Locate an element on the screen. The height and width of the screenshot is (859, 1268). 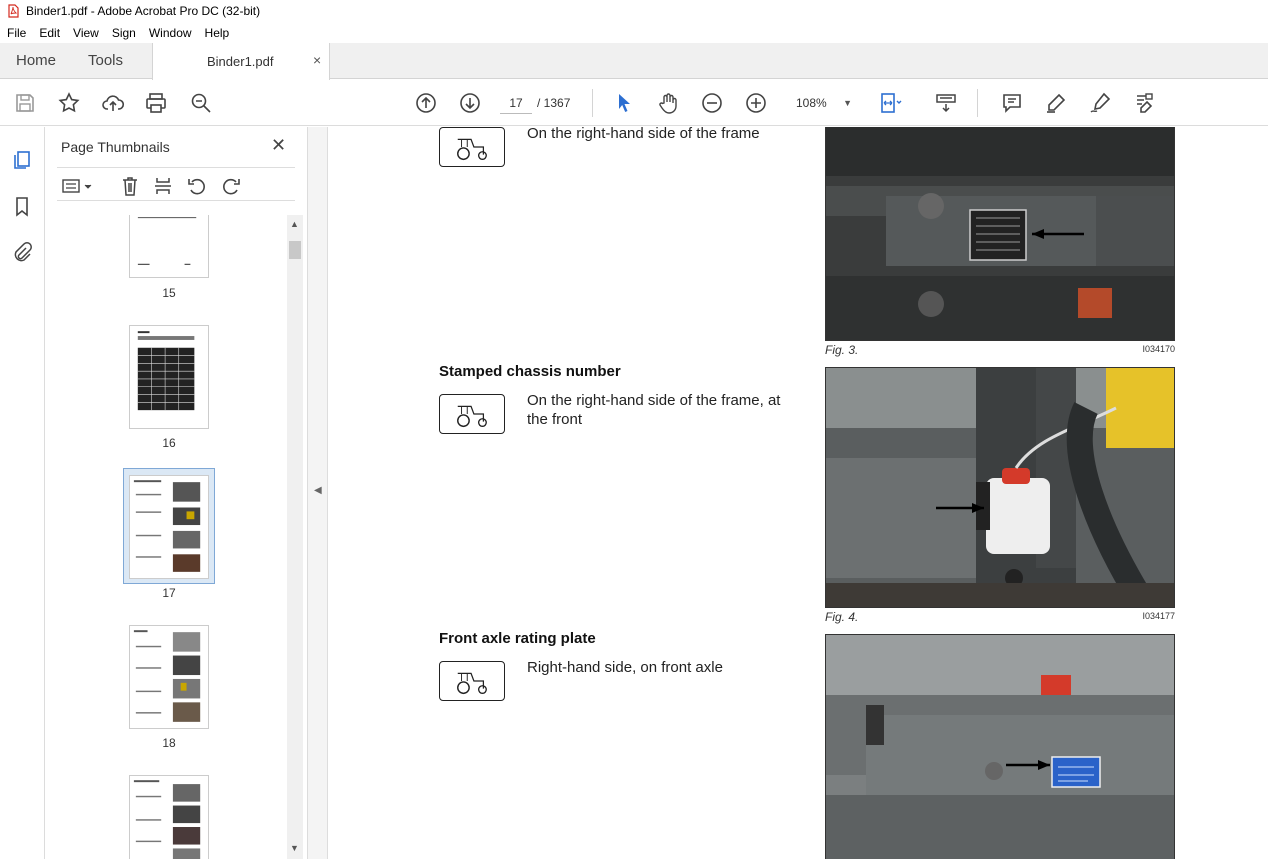
panel-toolbar is located at coordinates (176, 184).